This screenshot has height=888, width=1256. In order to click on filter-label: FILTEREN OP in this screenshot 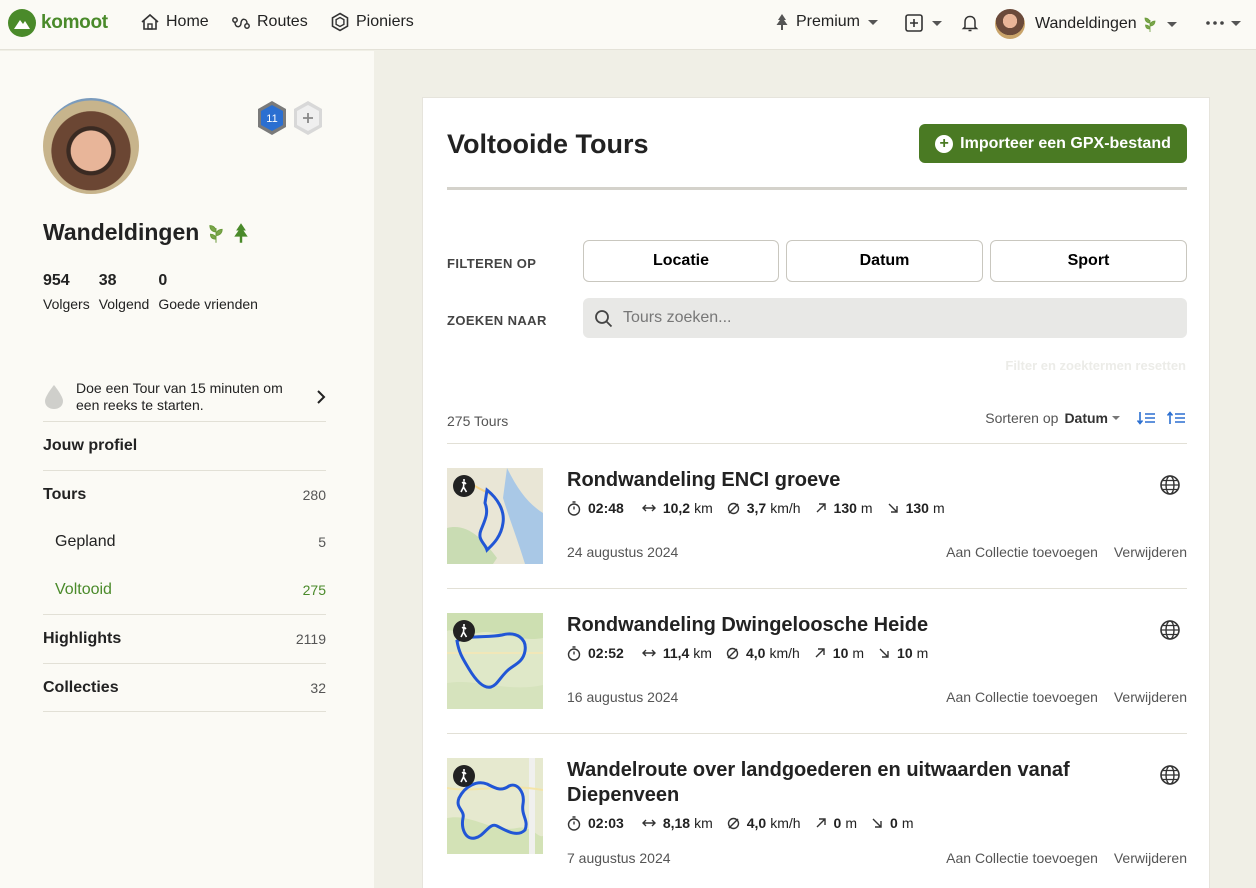, I will do `click(492, 263)`.